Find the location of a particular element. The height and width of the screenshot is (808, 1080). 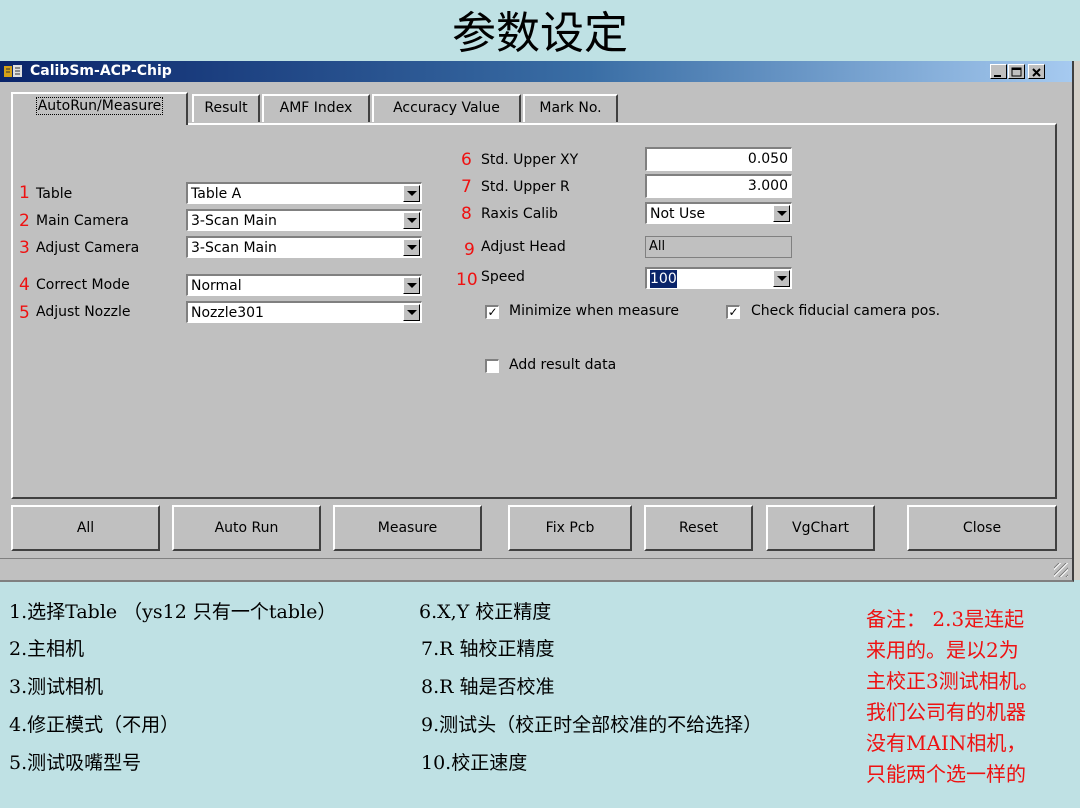

table-select: Table A is located at coordinates (304, 193).